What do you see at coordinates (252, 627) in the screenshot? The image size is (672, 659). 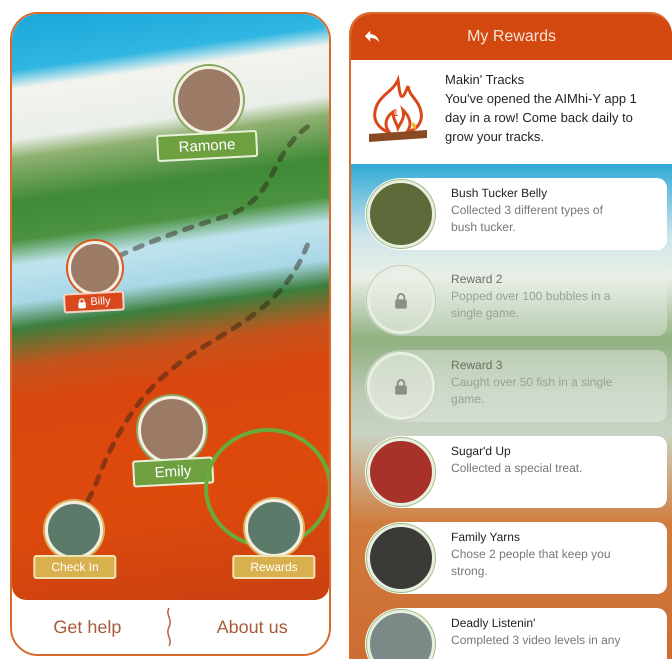 I see `footer-link: About us` at bounding box center [252, 627].